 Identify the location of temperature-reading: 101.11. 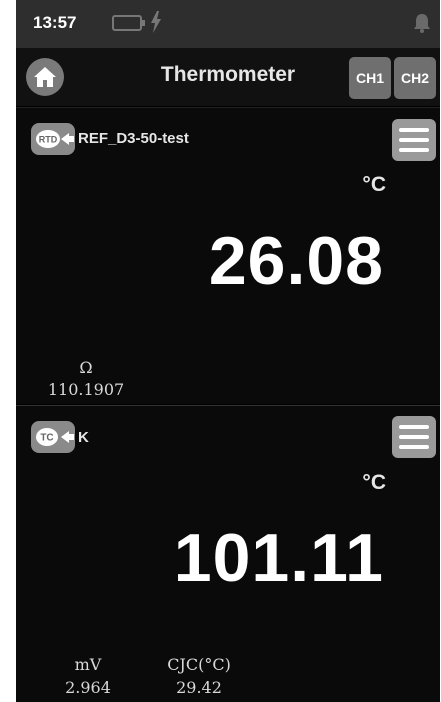
(278, 558).